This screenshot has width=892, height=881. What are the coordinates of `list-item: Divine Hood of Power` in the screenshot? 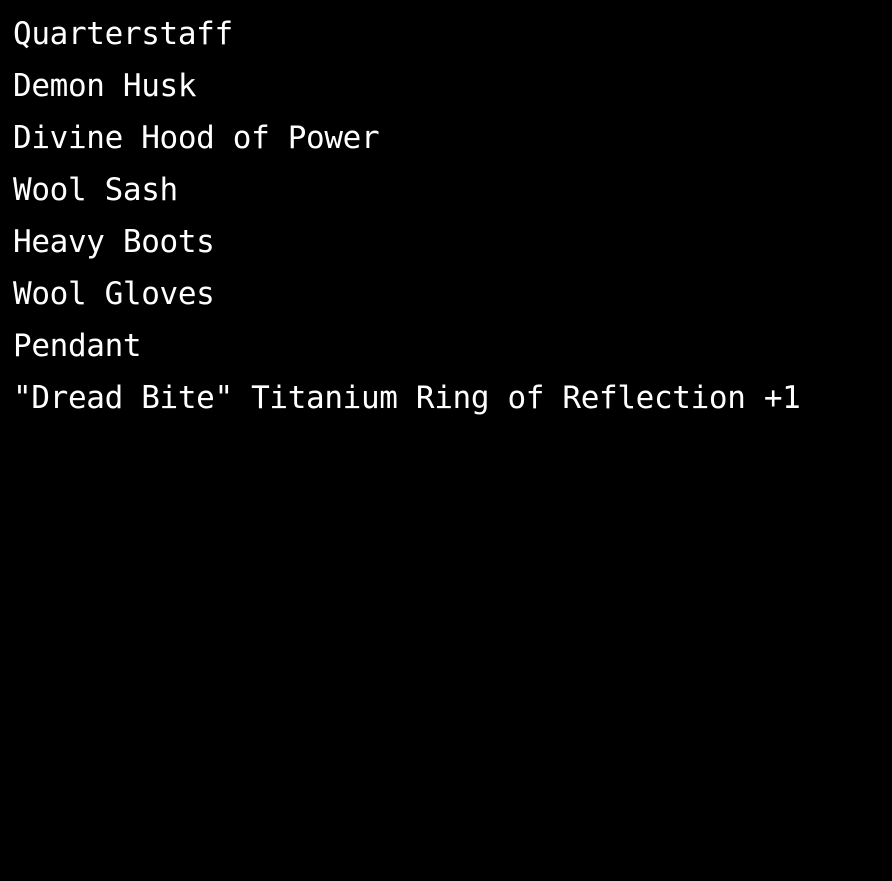 It's located at (452, 138).